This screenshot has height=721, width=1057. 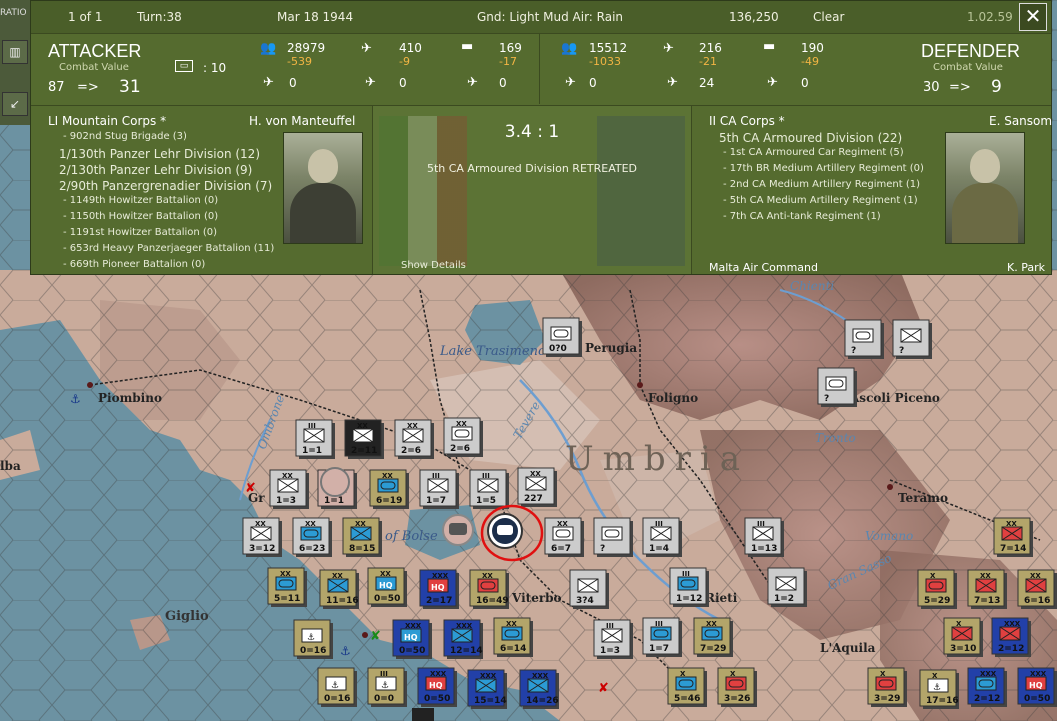 I want to click on unit-strength-label: 0=0, so click(x=384, y=699).